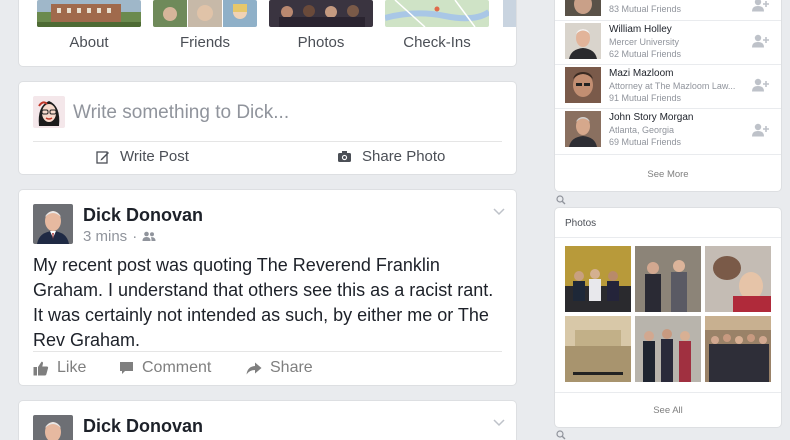 The height and width of the screenshot is (440, 790). What do you see at coordinates (404, 156) in the screenshot?
I see `share-photo-label: Share Photo` at bounding box center [404, 156].